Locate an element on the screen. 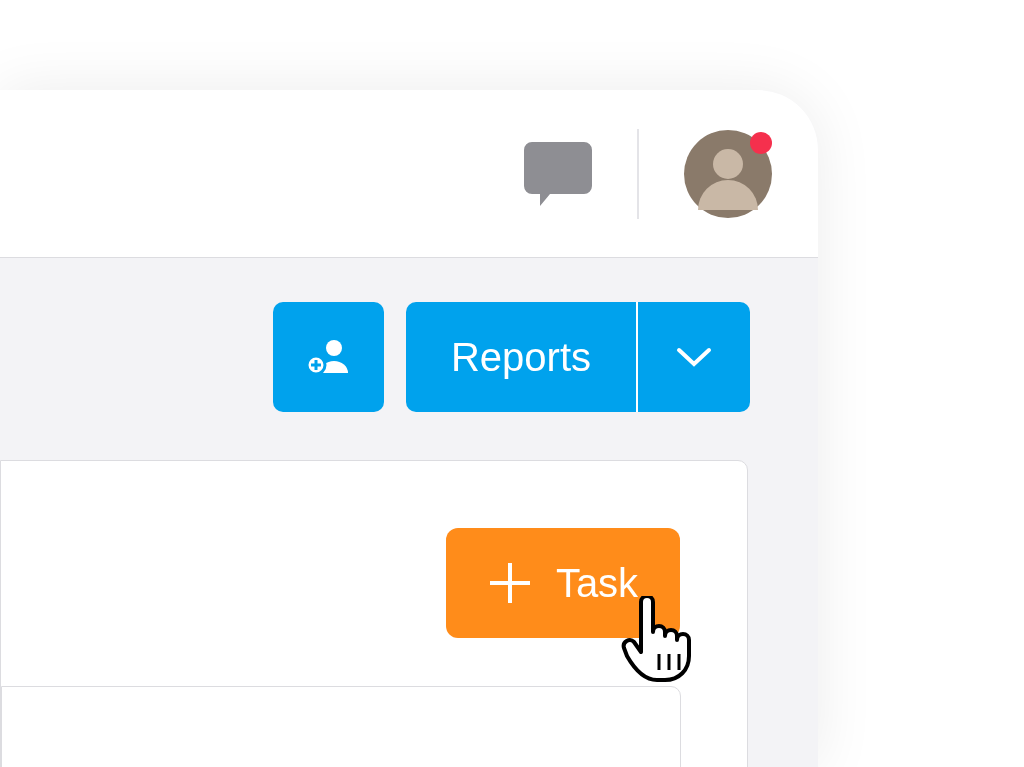 The width and height of the screenshot is (1024, 767). plus-icon is located at coordinates (509, 583).